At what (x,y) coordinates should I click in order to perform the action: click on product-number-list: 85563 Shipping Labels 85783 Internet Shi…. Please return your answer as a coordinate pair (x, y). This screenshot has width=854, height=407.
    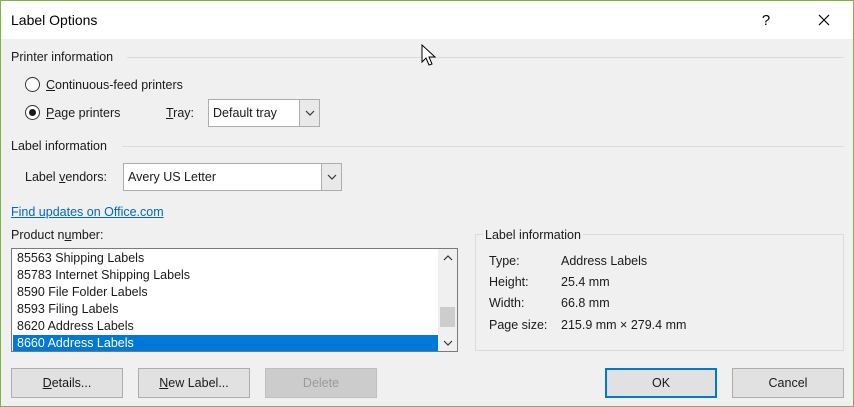
    Looking at the image, I should click on (234, 300).